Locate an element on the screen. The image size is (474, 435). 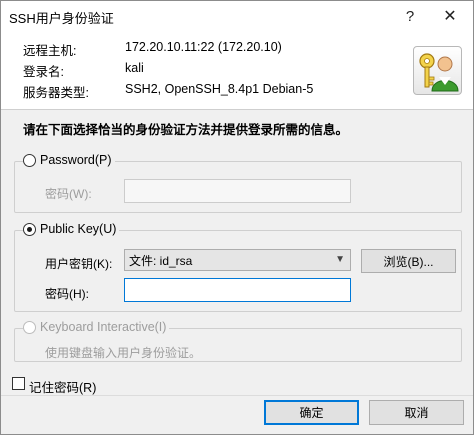
public-key-radio: Public Key(U) is located at coordinates (71, 229).